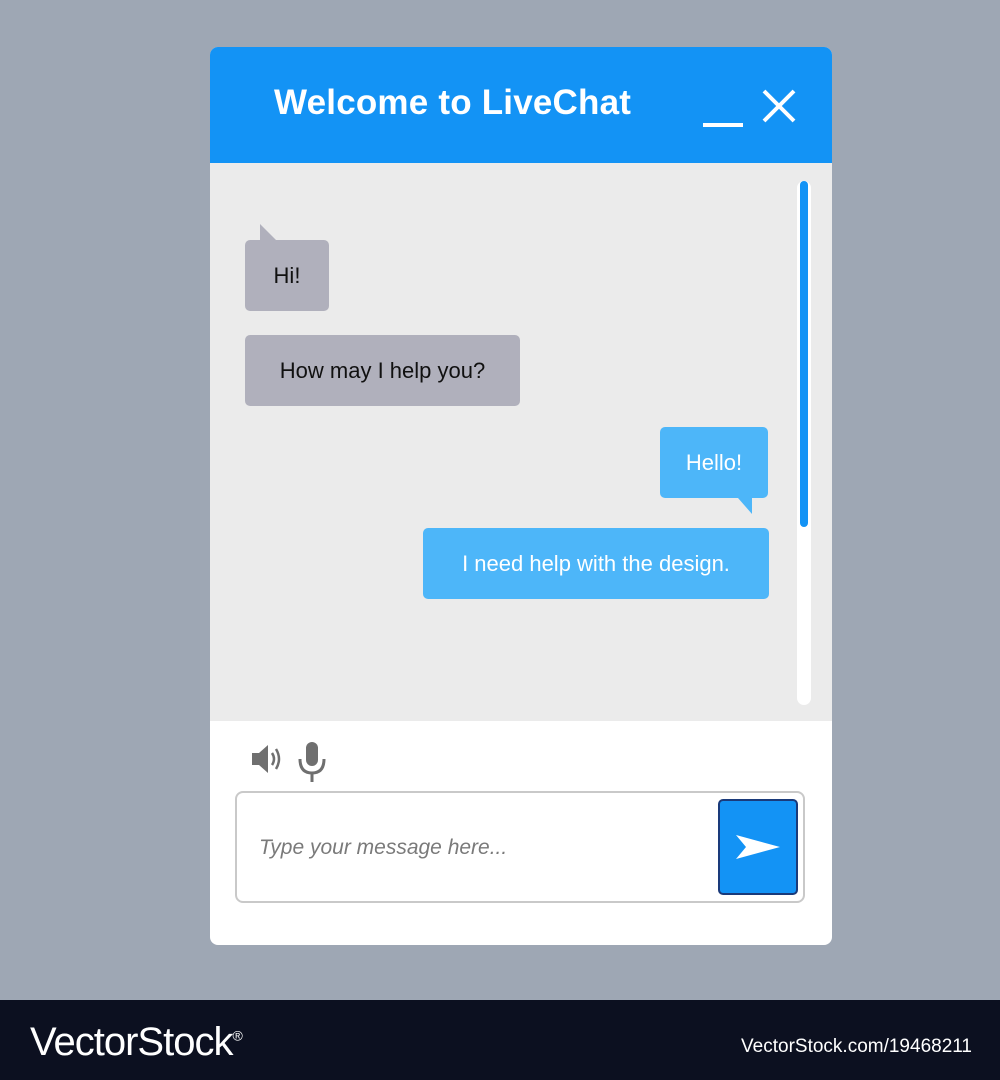 Image resolution: width=1000 pixels, height=1080 pixels. What do you see at coordinates (723, 125) in the screenshot?
I see `minimize-icon` at bounding box center [723, 125].